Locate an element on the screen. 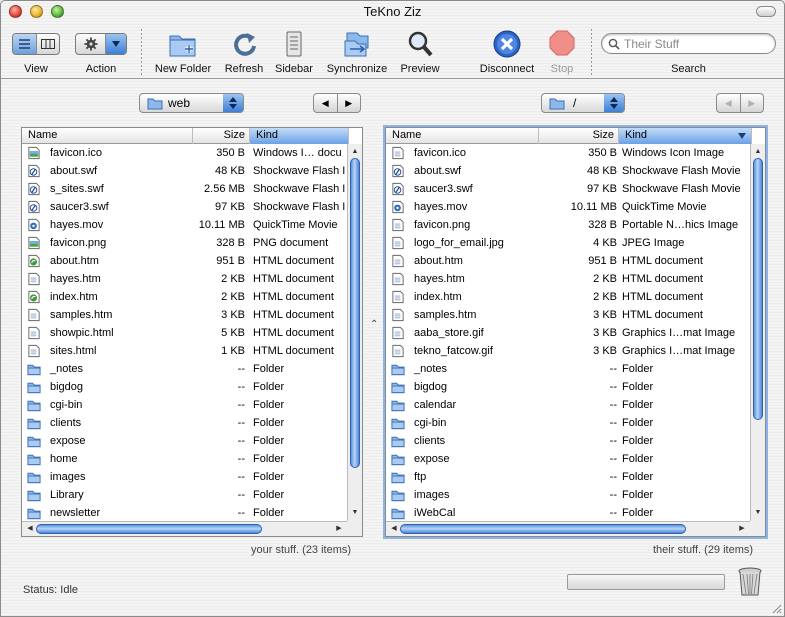 The height and width of the screenshot is (617, 785). table-row: iWebCal -- Folder is located at coordinates (568, 512).